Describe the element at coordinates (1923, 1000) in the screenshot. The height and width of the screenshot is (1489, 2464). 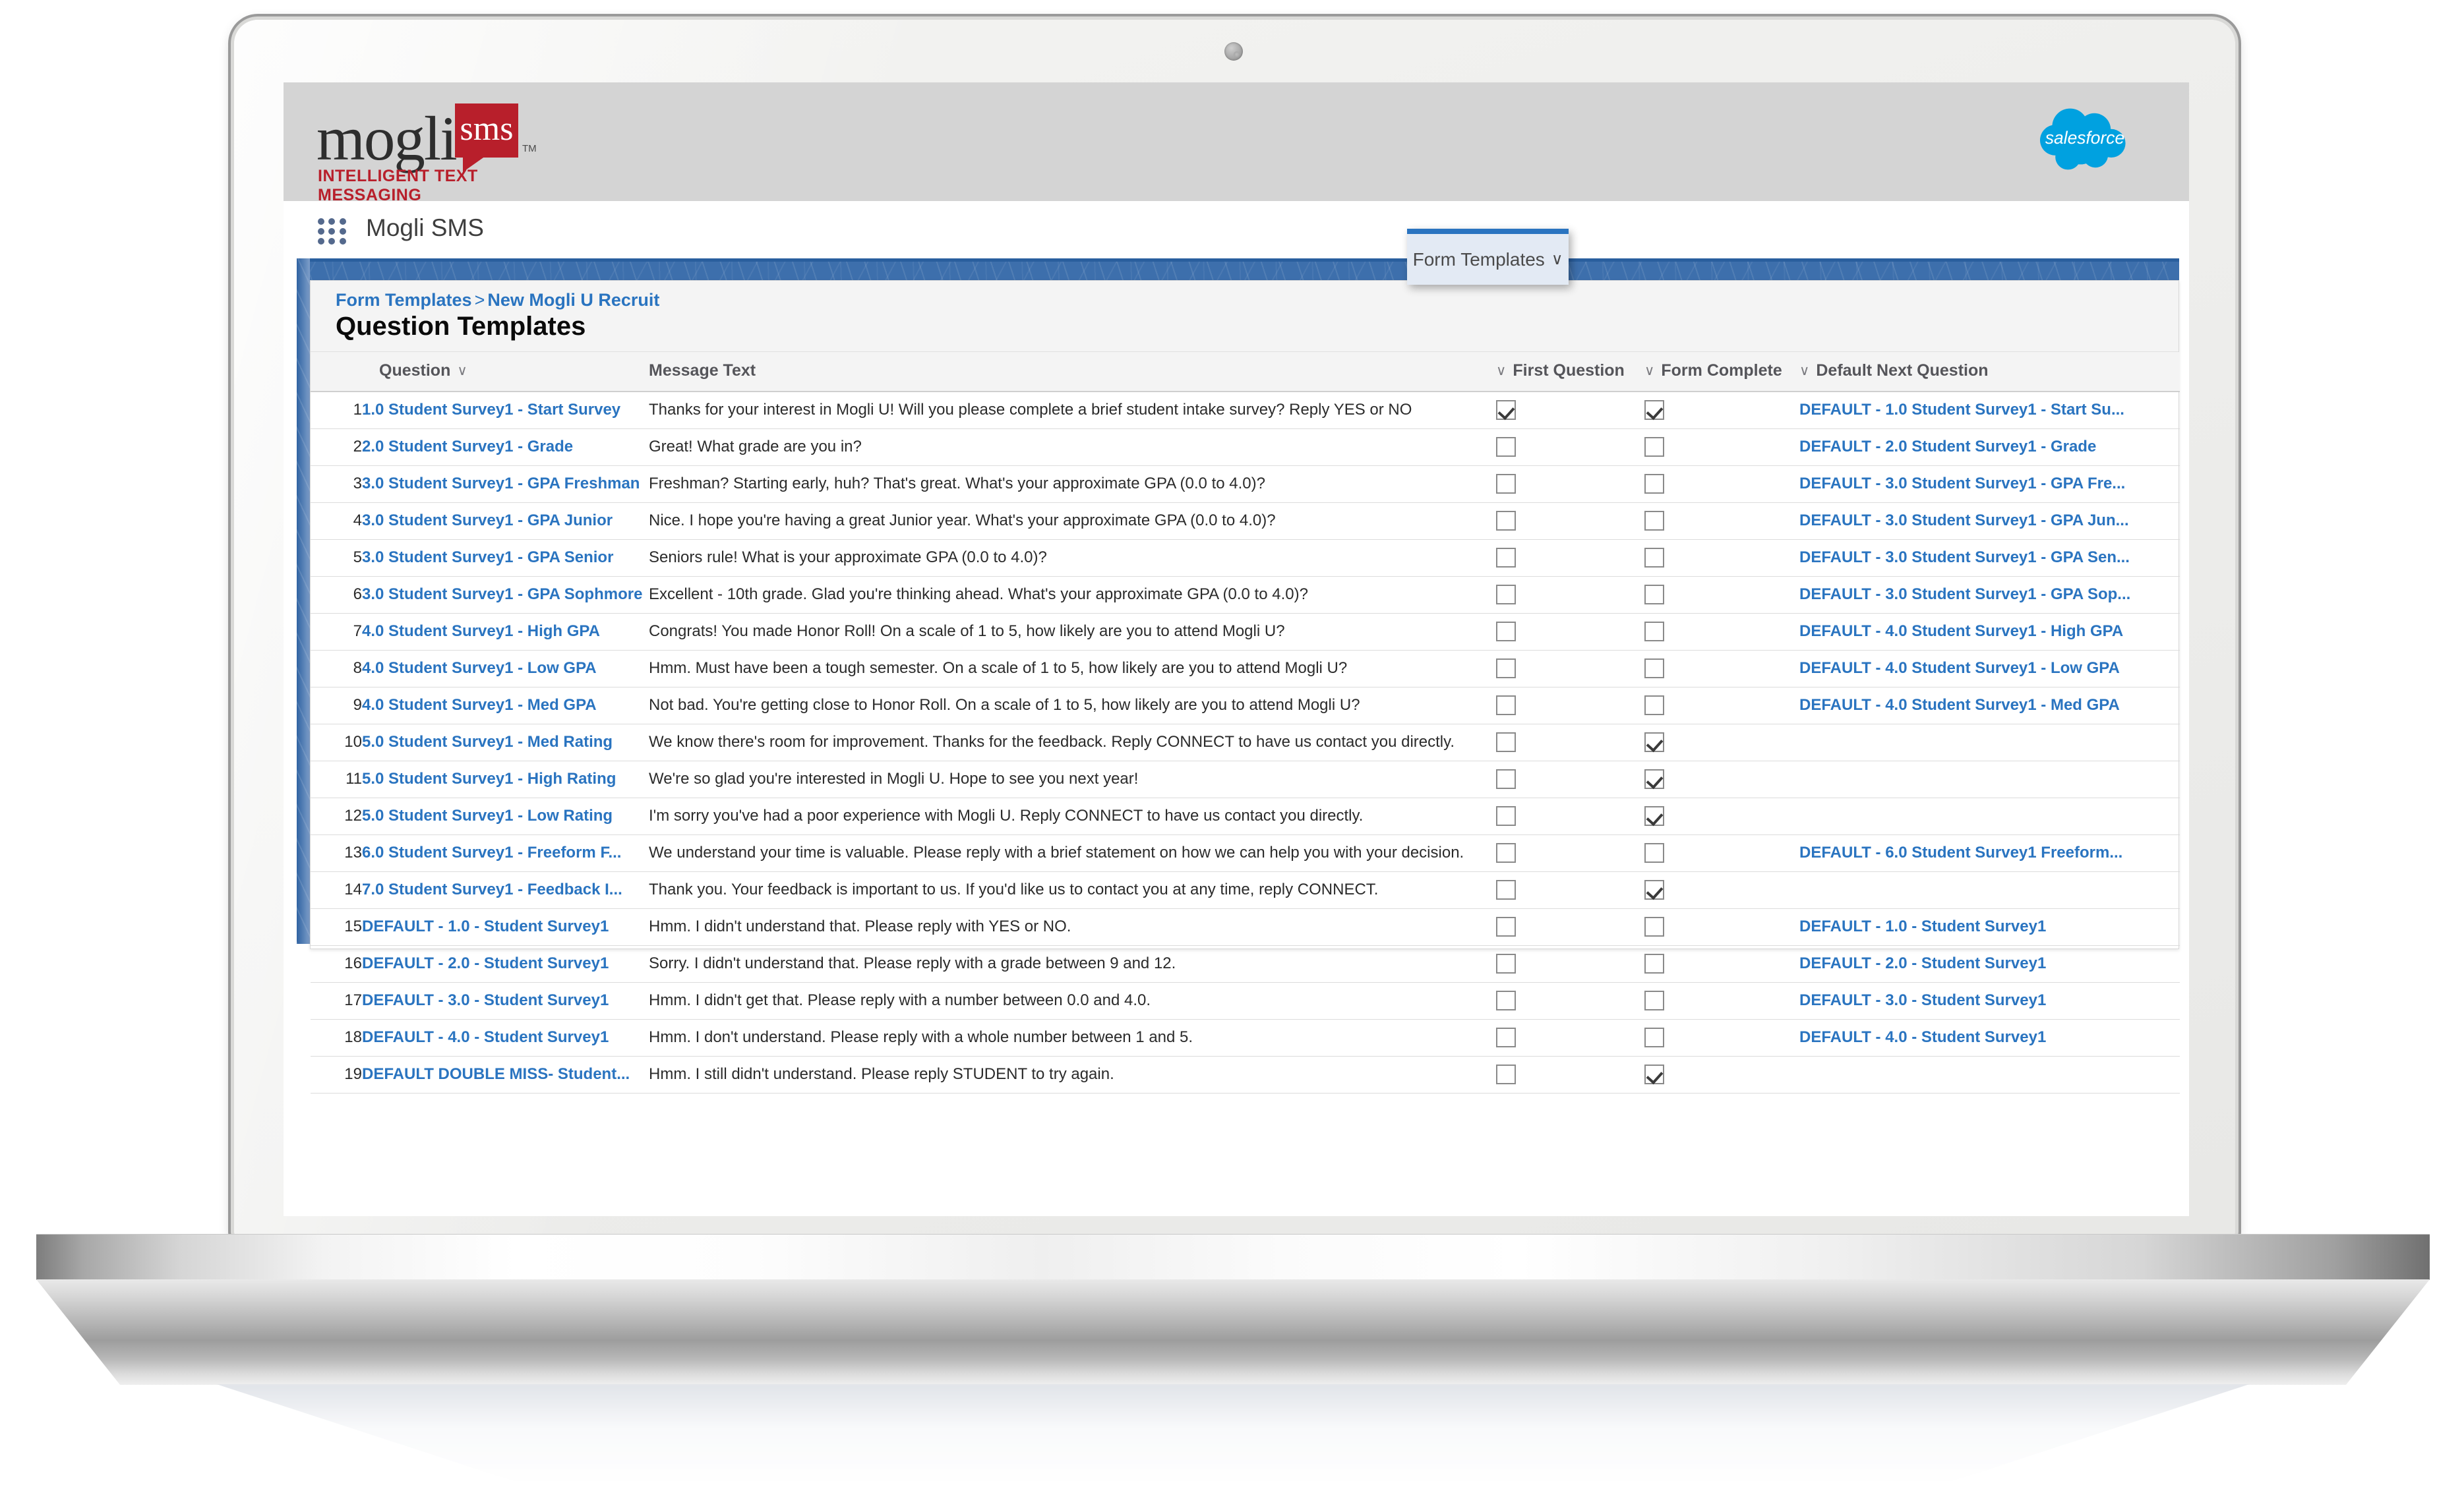
I see `default-next-question-link: DEFAULT - 3.0 - Student Survey1` at that location.